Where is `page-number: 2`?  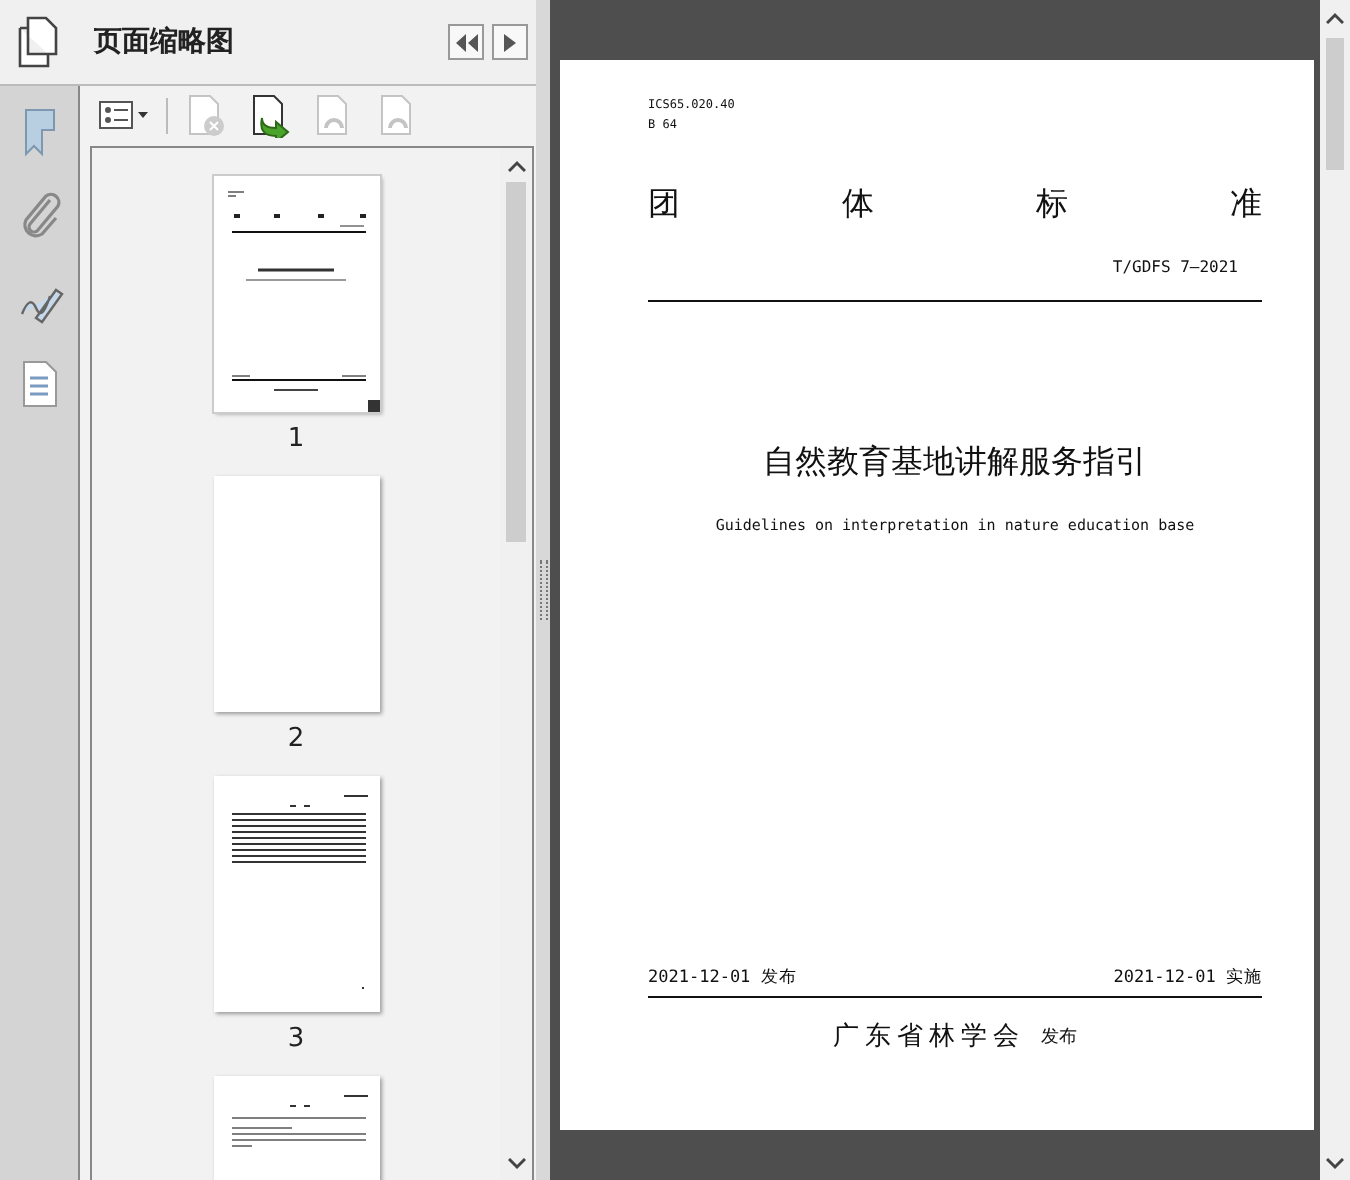
page-number: 2 is located at coordinates (296, 740).